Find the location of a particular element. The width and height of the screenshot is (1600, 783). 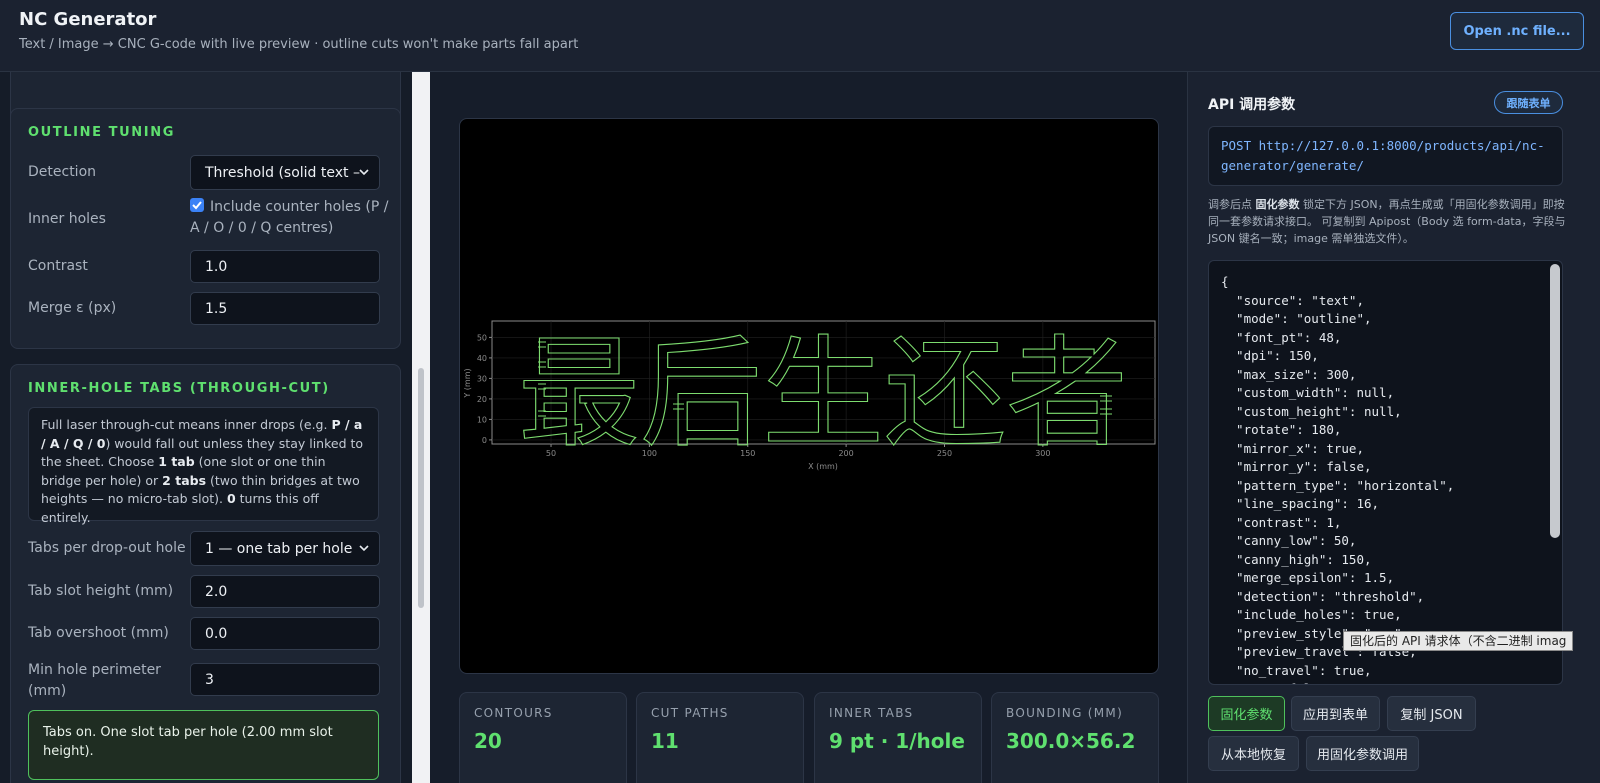

stat-cut-paths: CUT PATHS 11 is located at coordinates (720, 737).